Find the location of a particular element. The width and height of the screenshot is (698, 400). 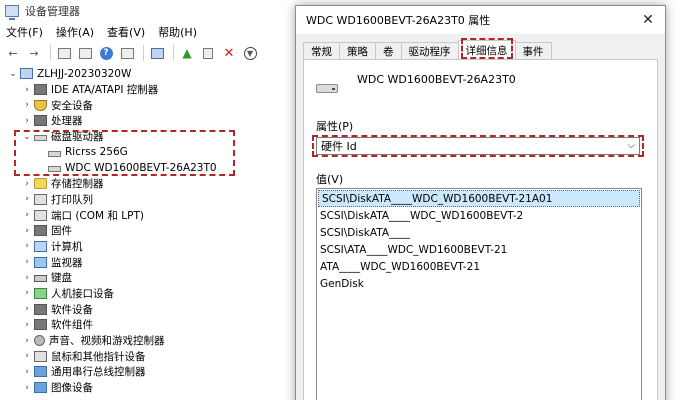

tab-volumes: 卷 is located at coordinates (388, 50).